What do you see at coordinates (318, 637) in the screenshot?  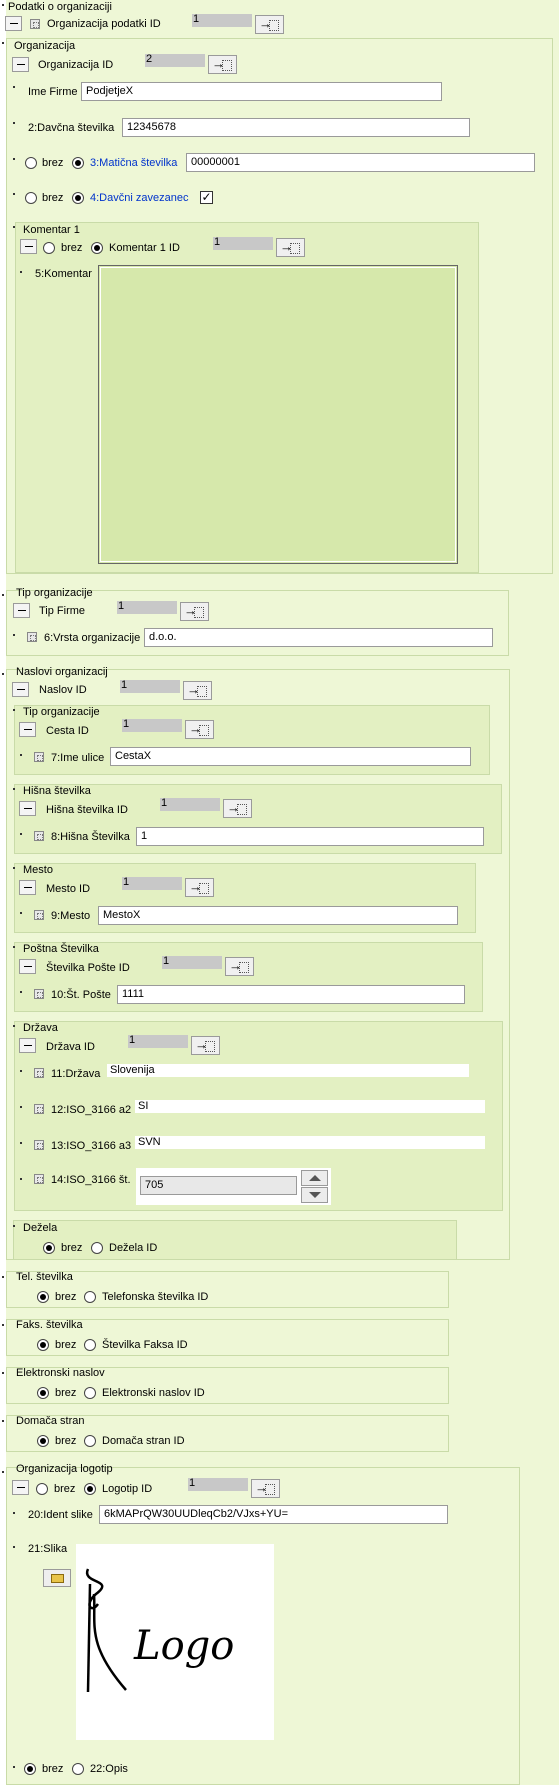 I see `vrsta-organizacije-input: d.o.o.` at bounding box center [318, 637].